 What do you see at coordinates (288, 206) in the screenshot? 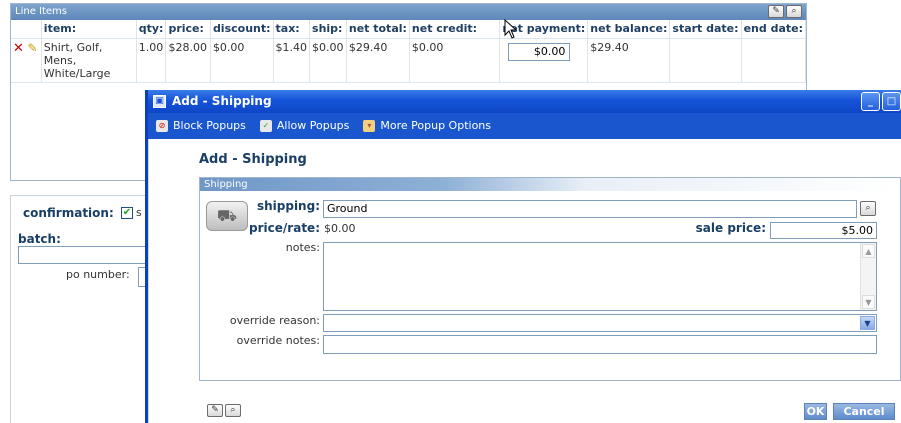
I see `shipping-label: shipping:` at bounding box center [288, 206].